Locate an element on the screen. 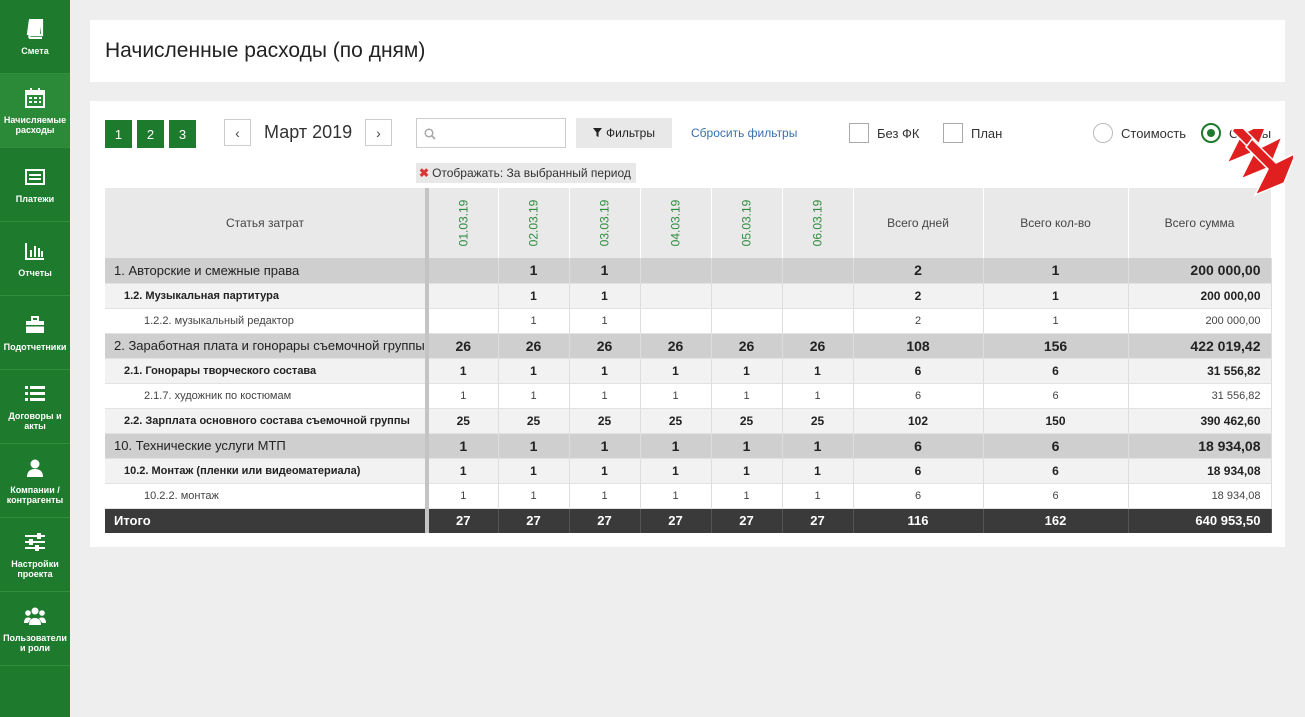 This screenshot has width=1305, height=717. table-row: 1.2. Музыкальная партитура 1 1 2 1 200 000,00 is located at coordinates (688, 296).